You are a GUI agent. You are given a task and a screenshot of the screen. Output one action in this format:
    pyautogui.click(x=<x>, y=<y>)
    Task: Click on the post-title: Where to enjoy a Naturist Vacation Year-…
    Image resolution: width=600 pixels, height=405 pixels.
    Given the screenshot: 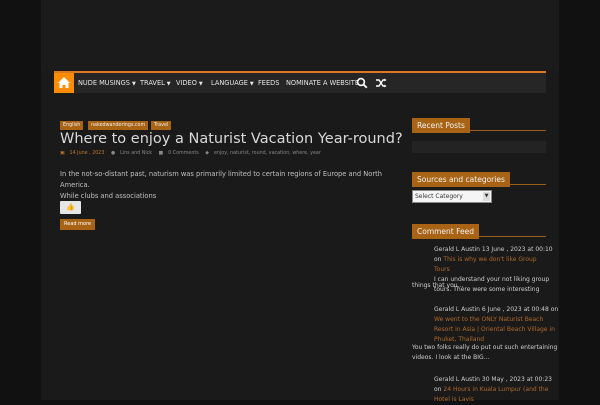 What is the action you would take?
    pyautogui.click(x=231, y=139)
    